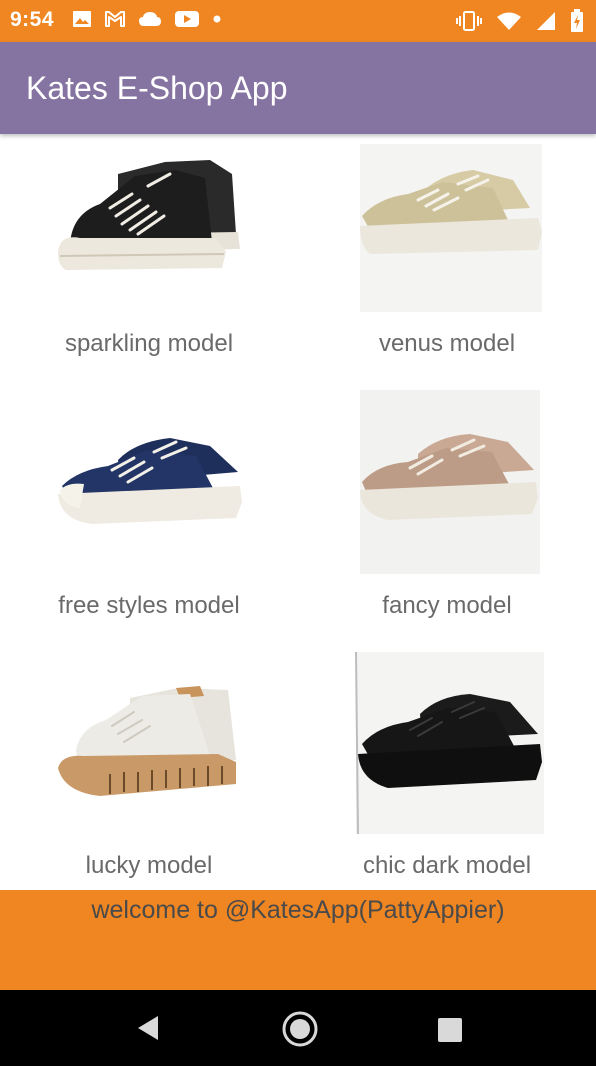 This screenshot has width=596, height=1066. What do you see at coordinates (298, 910) in the screenshot?
I see `welcome-text: welcome to @KatesApp(PattyAppier)` at bounding box center [298, 910].